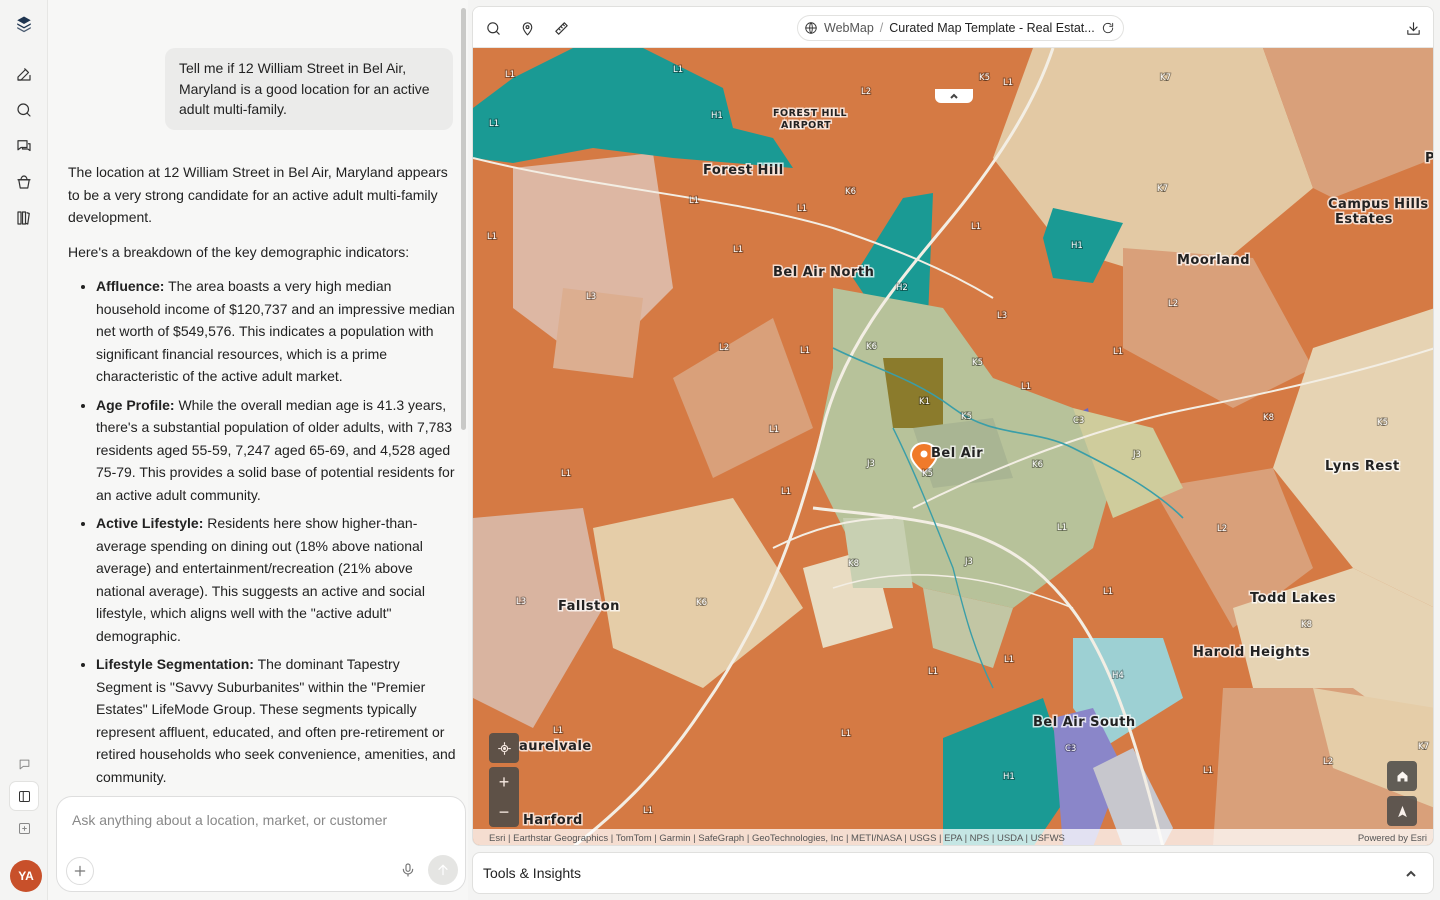 Image resolution: width=1440 pixels, height=900 pixels. Describe the element at coordinates (1362, 466) in the screenshot. I see `place-label: Lyns Rest` at that location.